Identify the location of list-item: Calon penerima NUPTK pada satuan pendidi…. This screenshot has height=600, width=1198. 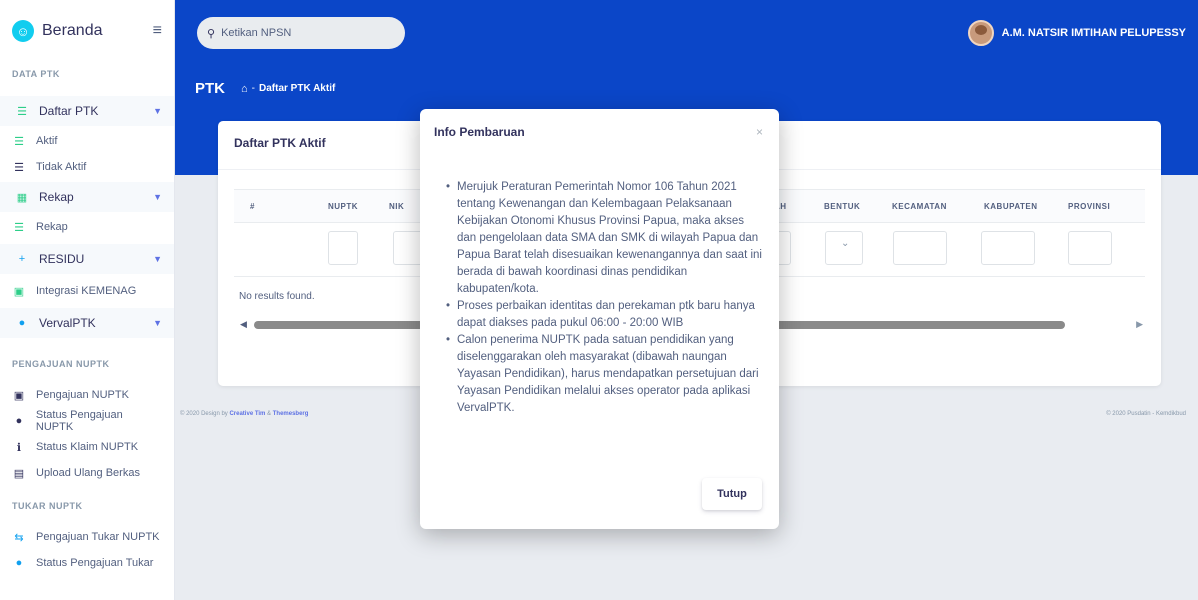
(605, 374).